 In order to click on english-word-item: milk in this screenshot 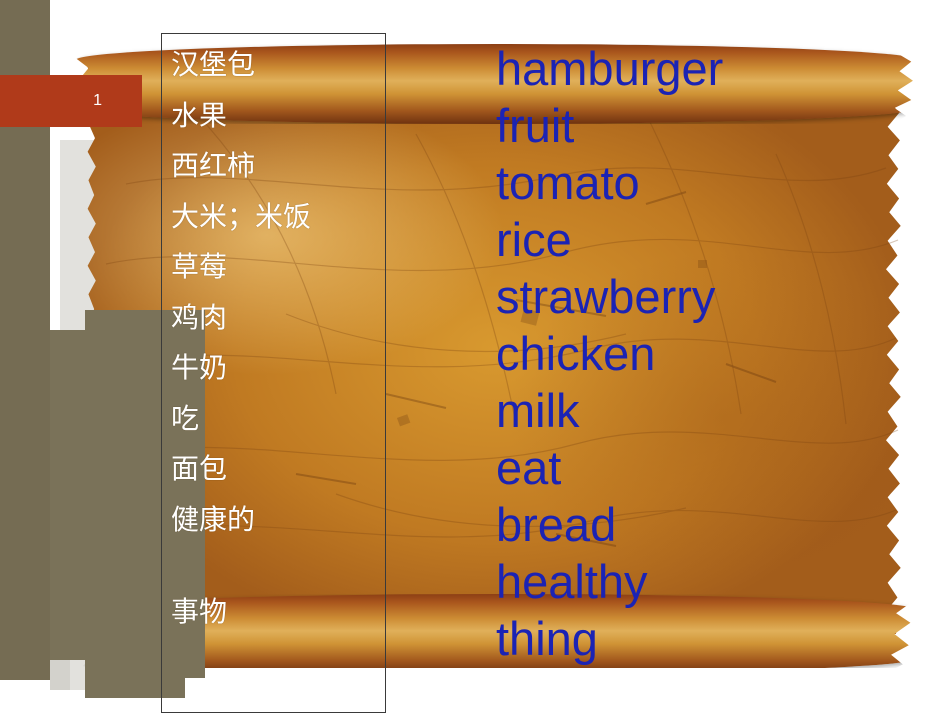, I will do `click(538, 410)`.